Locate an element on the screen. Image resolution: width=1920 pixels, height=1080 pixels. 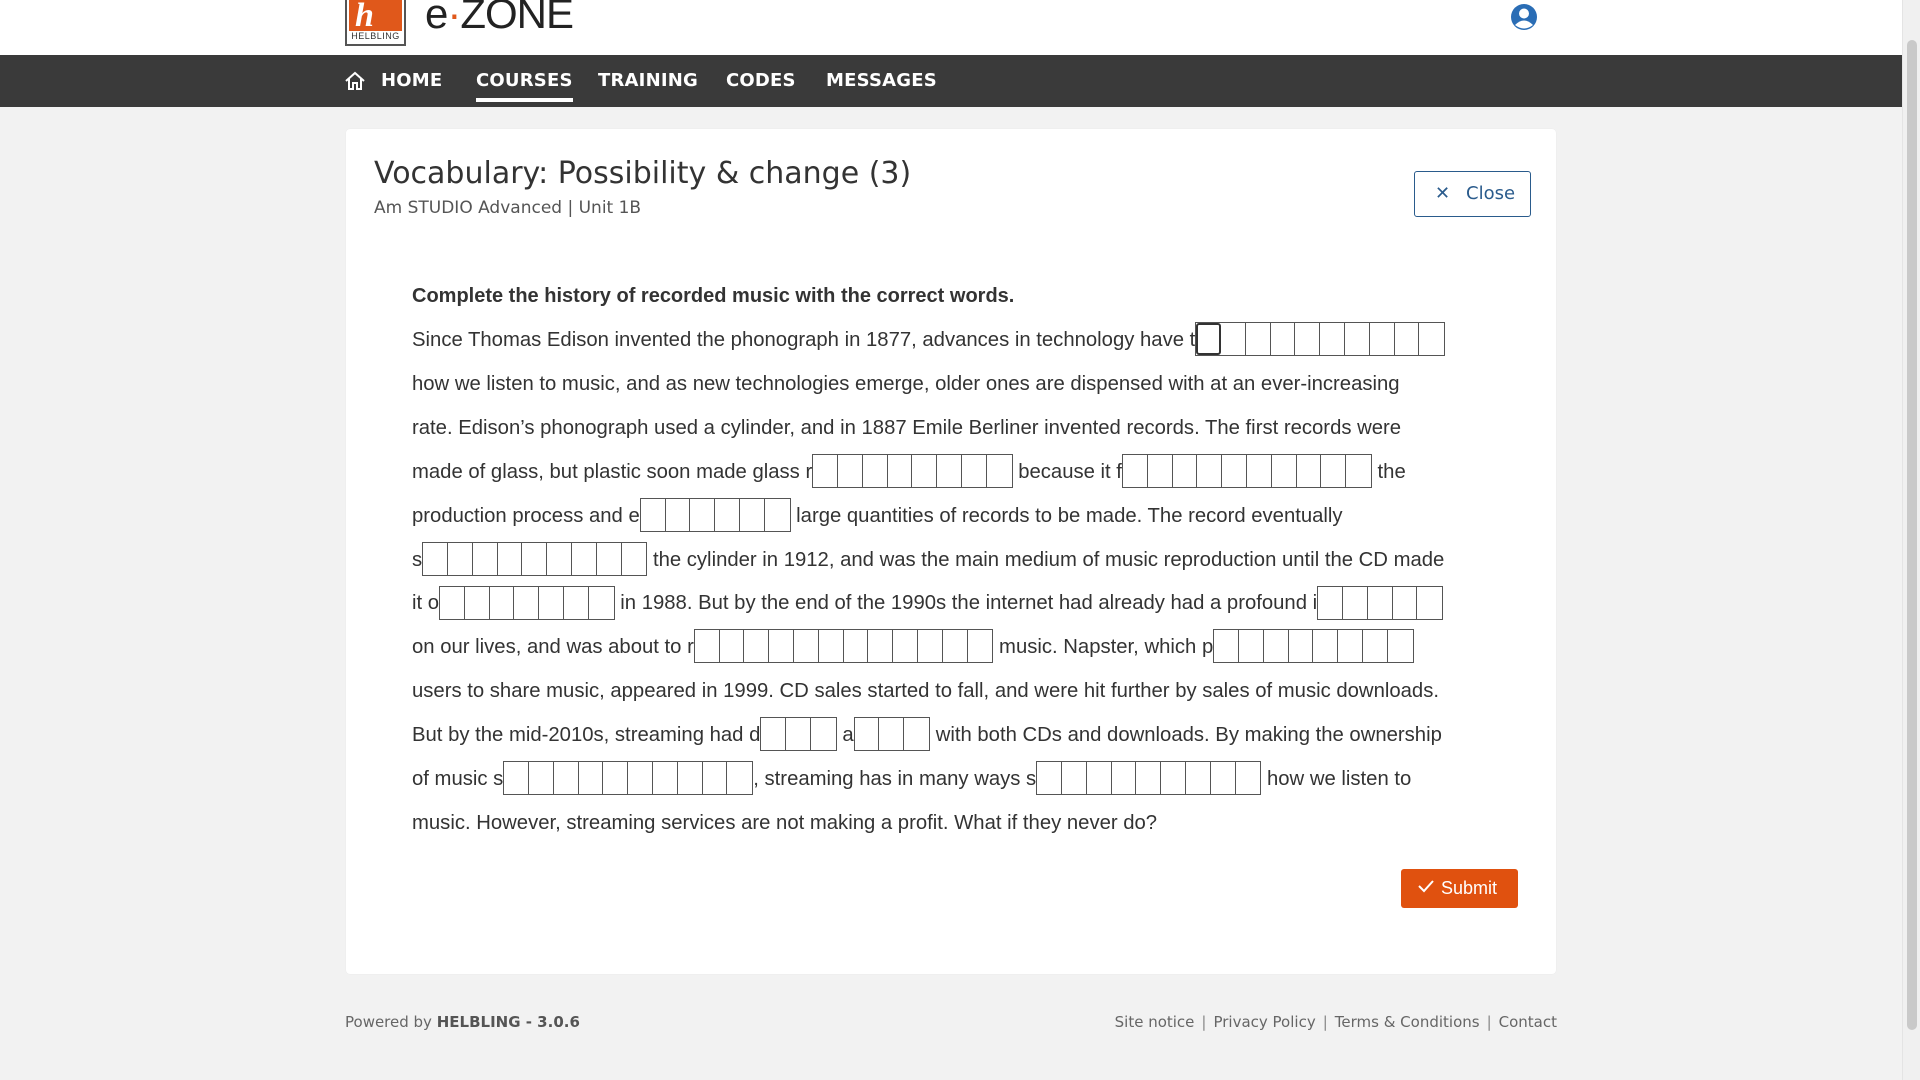
ezone-brand: e·ZONE is located at coordinates (499, 19).